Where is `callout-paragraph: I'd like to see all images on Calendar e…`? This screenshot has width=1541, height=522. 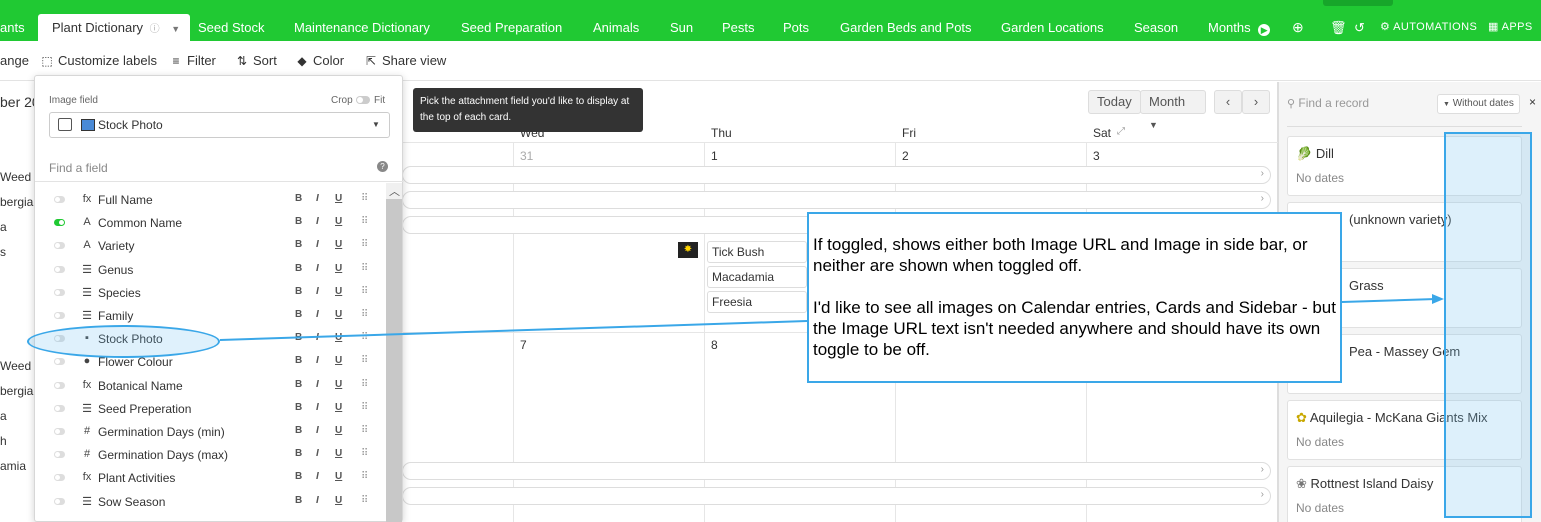
callout-paragraph: I'd like to see all images on Calendar e… is located at coordinates (1074, 328).